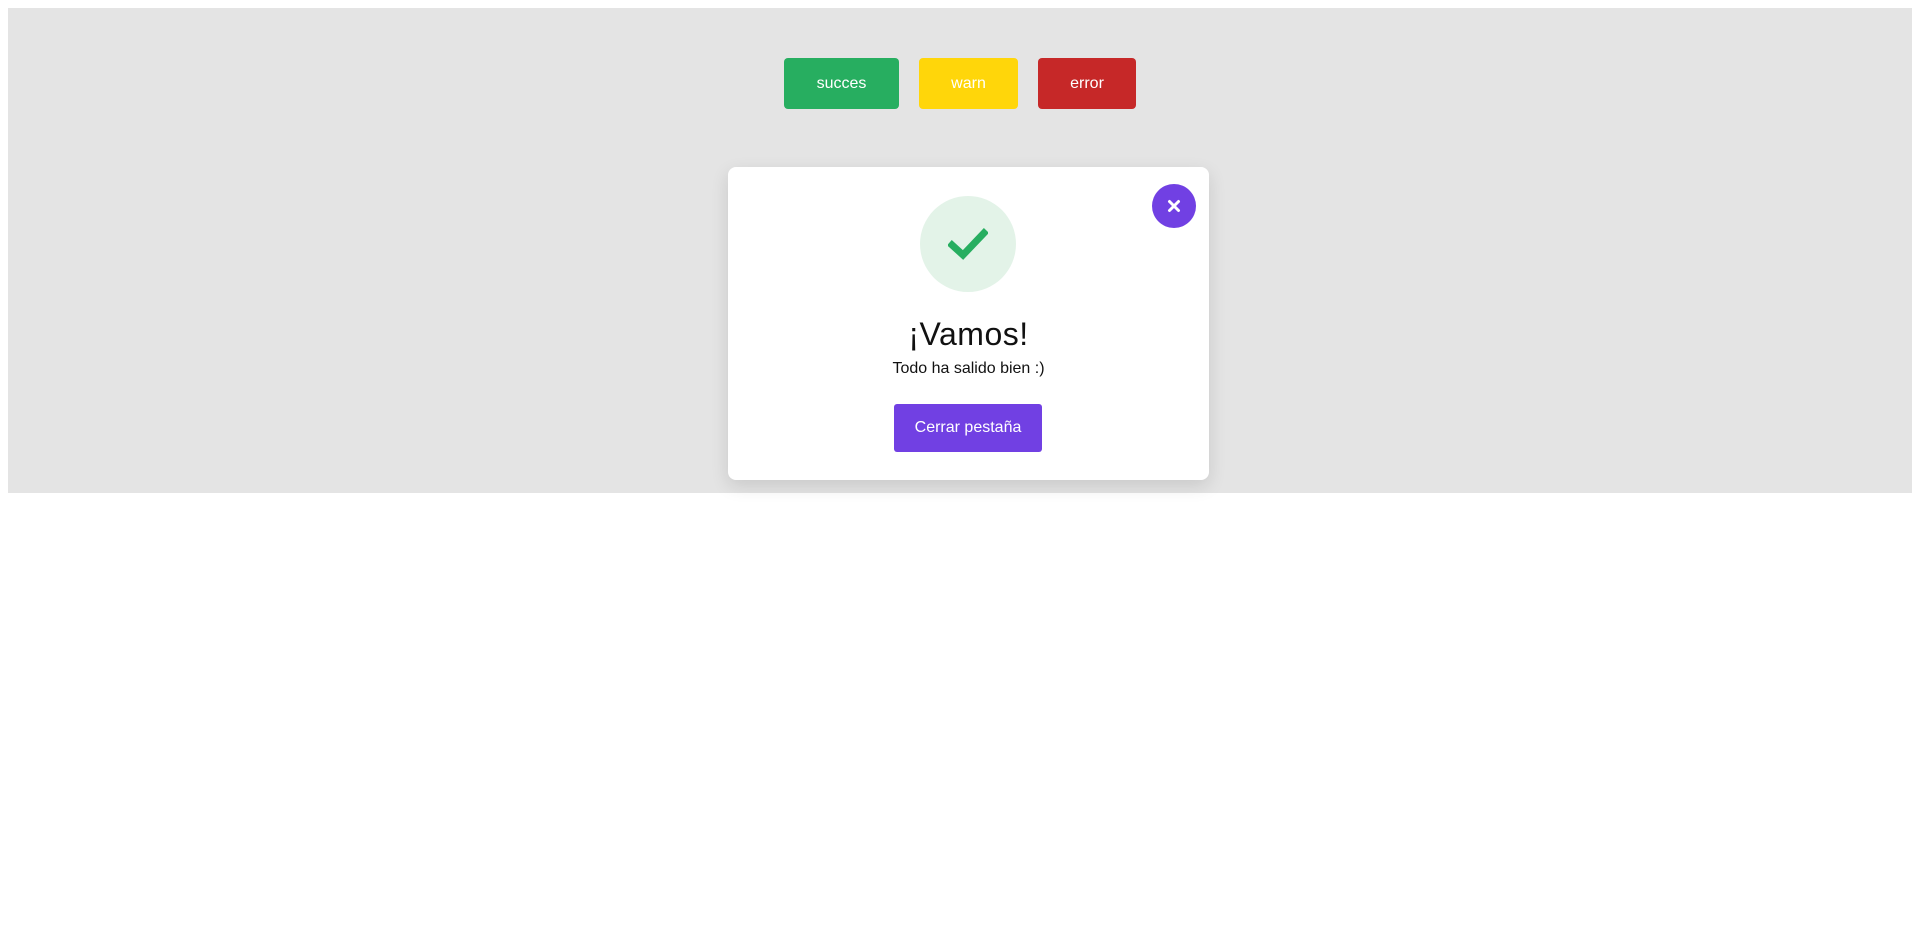 This screenshot has width=1920, height=927. What do you see at coordinates (841, 83) in the screenshot?
I see `success-button: succes` at bounding box center [841, 83].